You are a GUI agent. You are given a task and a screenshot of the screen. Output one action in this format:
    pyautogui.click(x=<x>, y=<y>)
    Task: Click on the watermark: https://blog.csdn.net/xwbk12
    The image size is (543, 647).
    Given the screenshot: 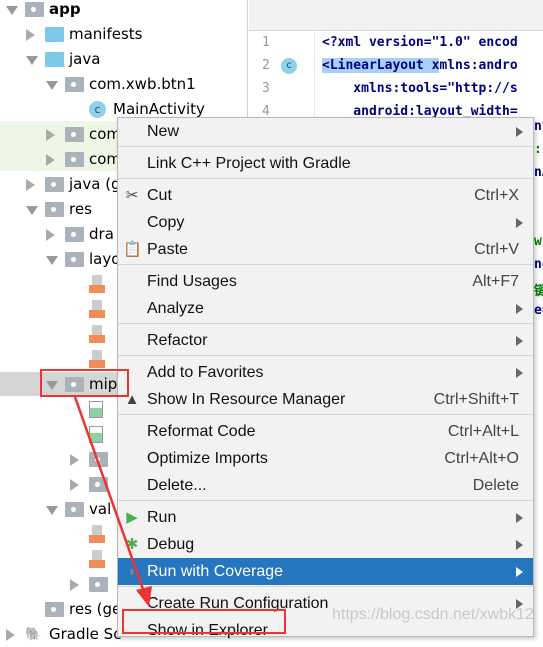 What is the action you would take?
    pyautogui.click(x=433, y=614)
    